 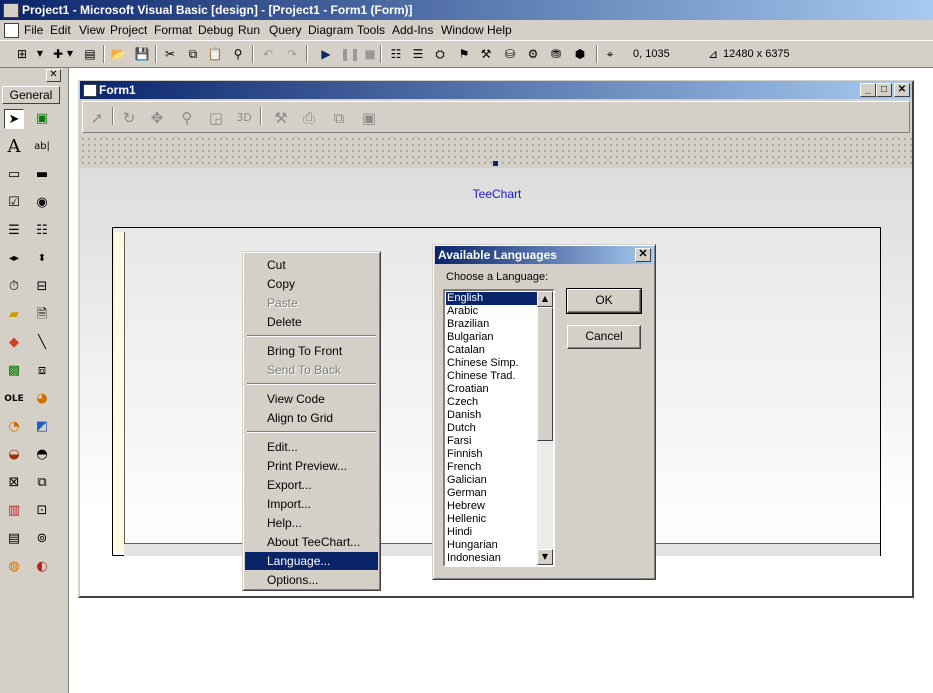 I want to click on list-item: German, so click(x=466, y=493).